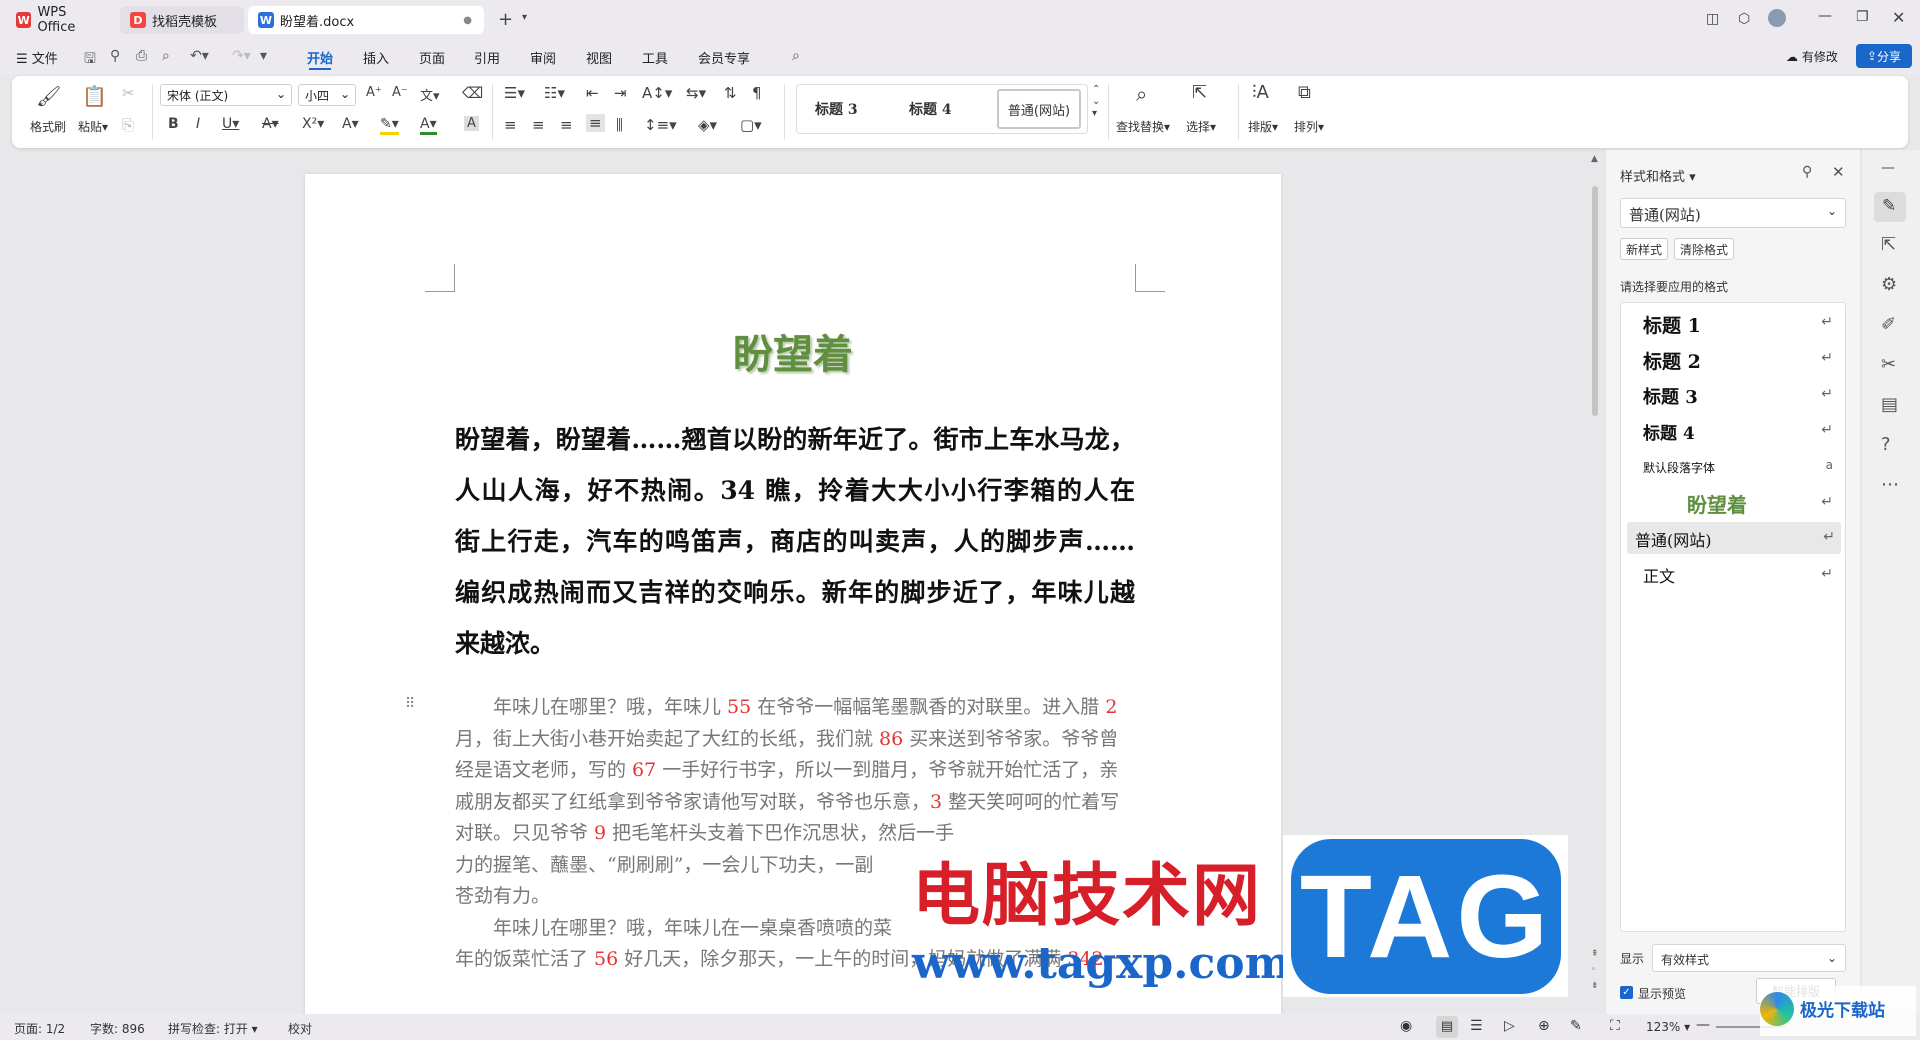 The image size is (1920, 1040). I want to click on tab-close-icon: ●, so click(467, 20).